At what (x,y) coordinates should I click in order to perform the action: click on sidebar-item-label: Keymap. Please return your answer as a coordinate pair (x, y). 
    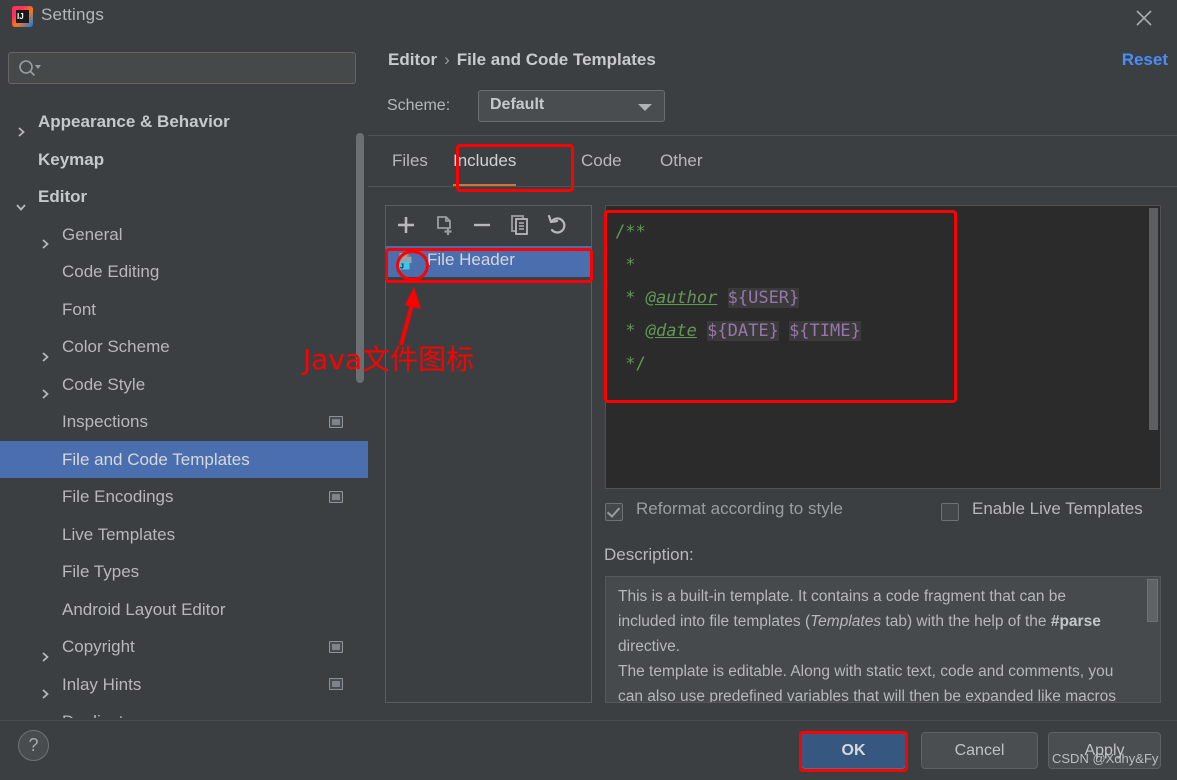
    Looking at the image, I should click on (71, 159).